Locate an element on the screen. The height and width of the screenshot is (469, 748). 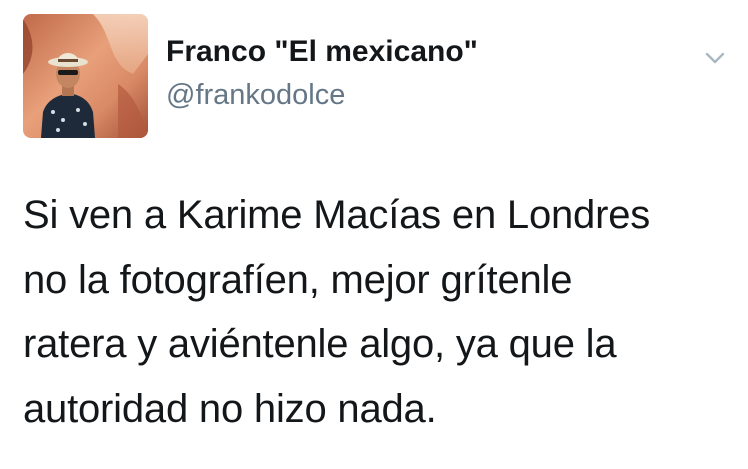
tweet-text-line: autoridad no hizo nada. is located at coordinates (230, 408).